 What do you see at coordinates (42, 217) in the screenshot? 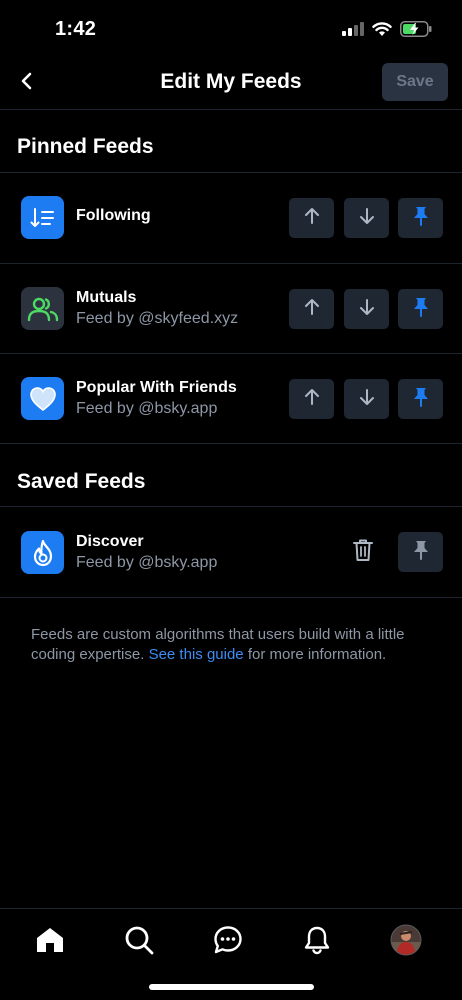
I see `following-list-icon` at bounding box center [42, 217].